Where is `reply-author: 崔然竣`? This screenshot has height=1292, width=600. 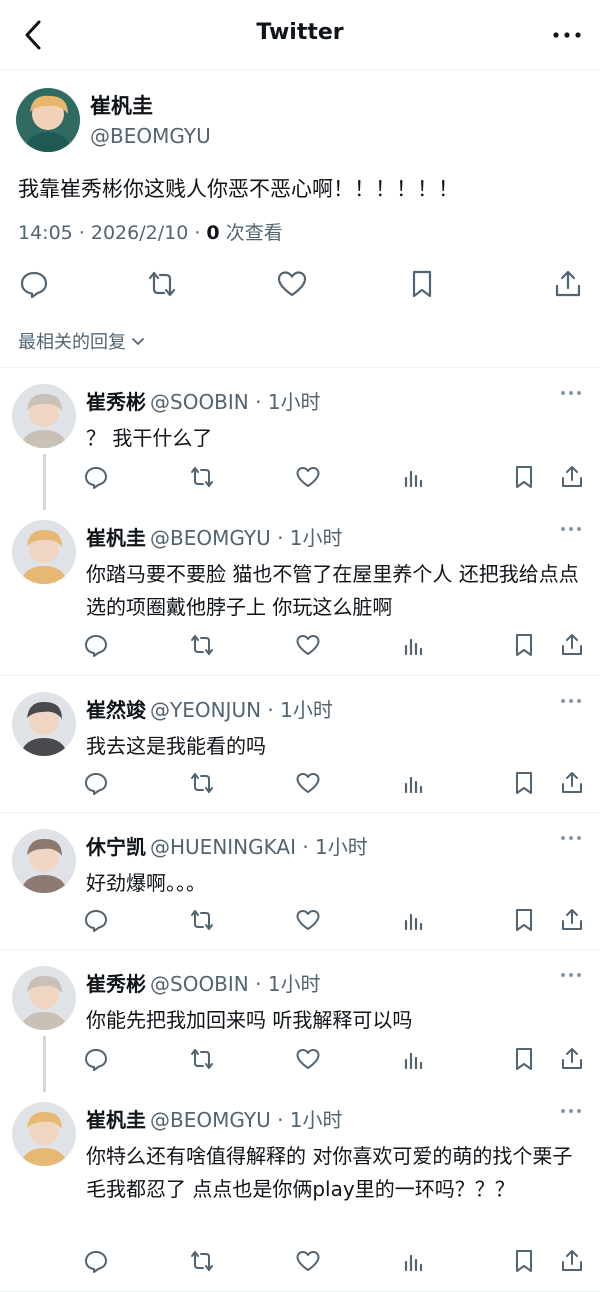 reply-author: 崔然竣 is located at coordinates (116, 710).